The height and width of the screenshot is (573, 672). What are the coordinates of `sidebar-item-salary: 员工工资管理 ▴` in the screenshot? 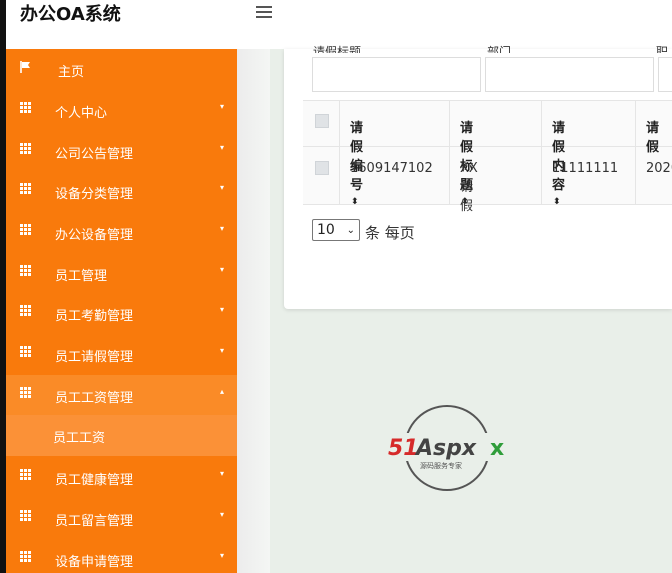 It's located at (121, 395).